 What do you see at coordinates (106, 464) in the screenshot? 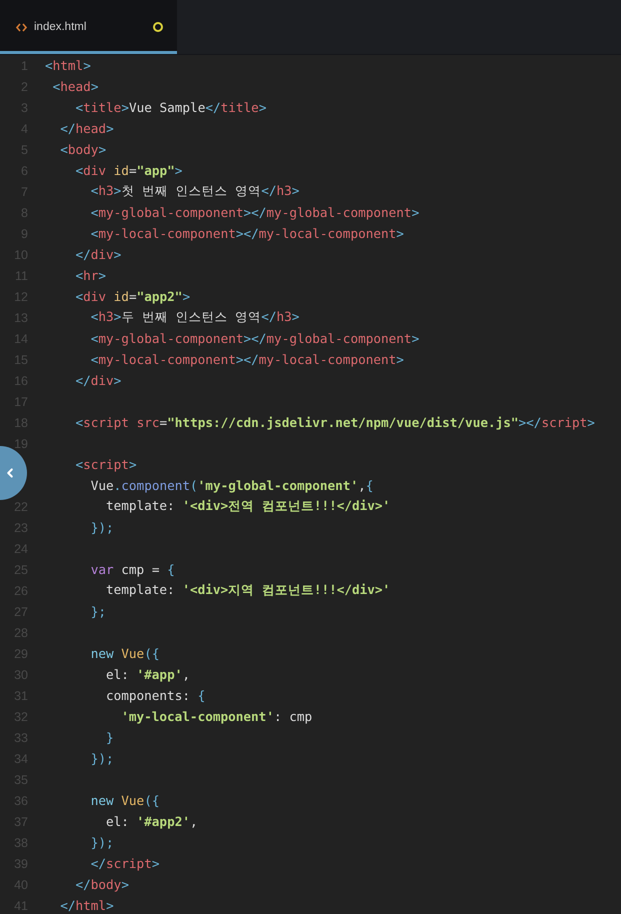
I see `code-line: <script>` at bounding box center [106, 464].